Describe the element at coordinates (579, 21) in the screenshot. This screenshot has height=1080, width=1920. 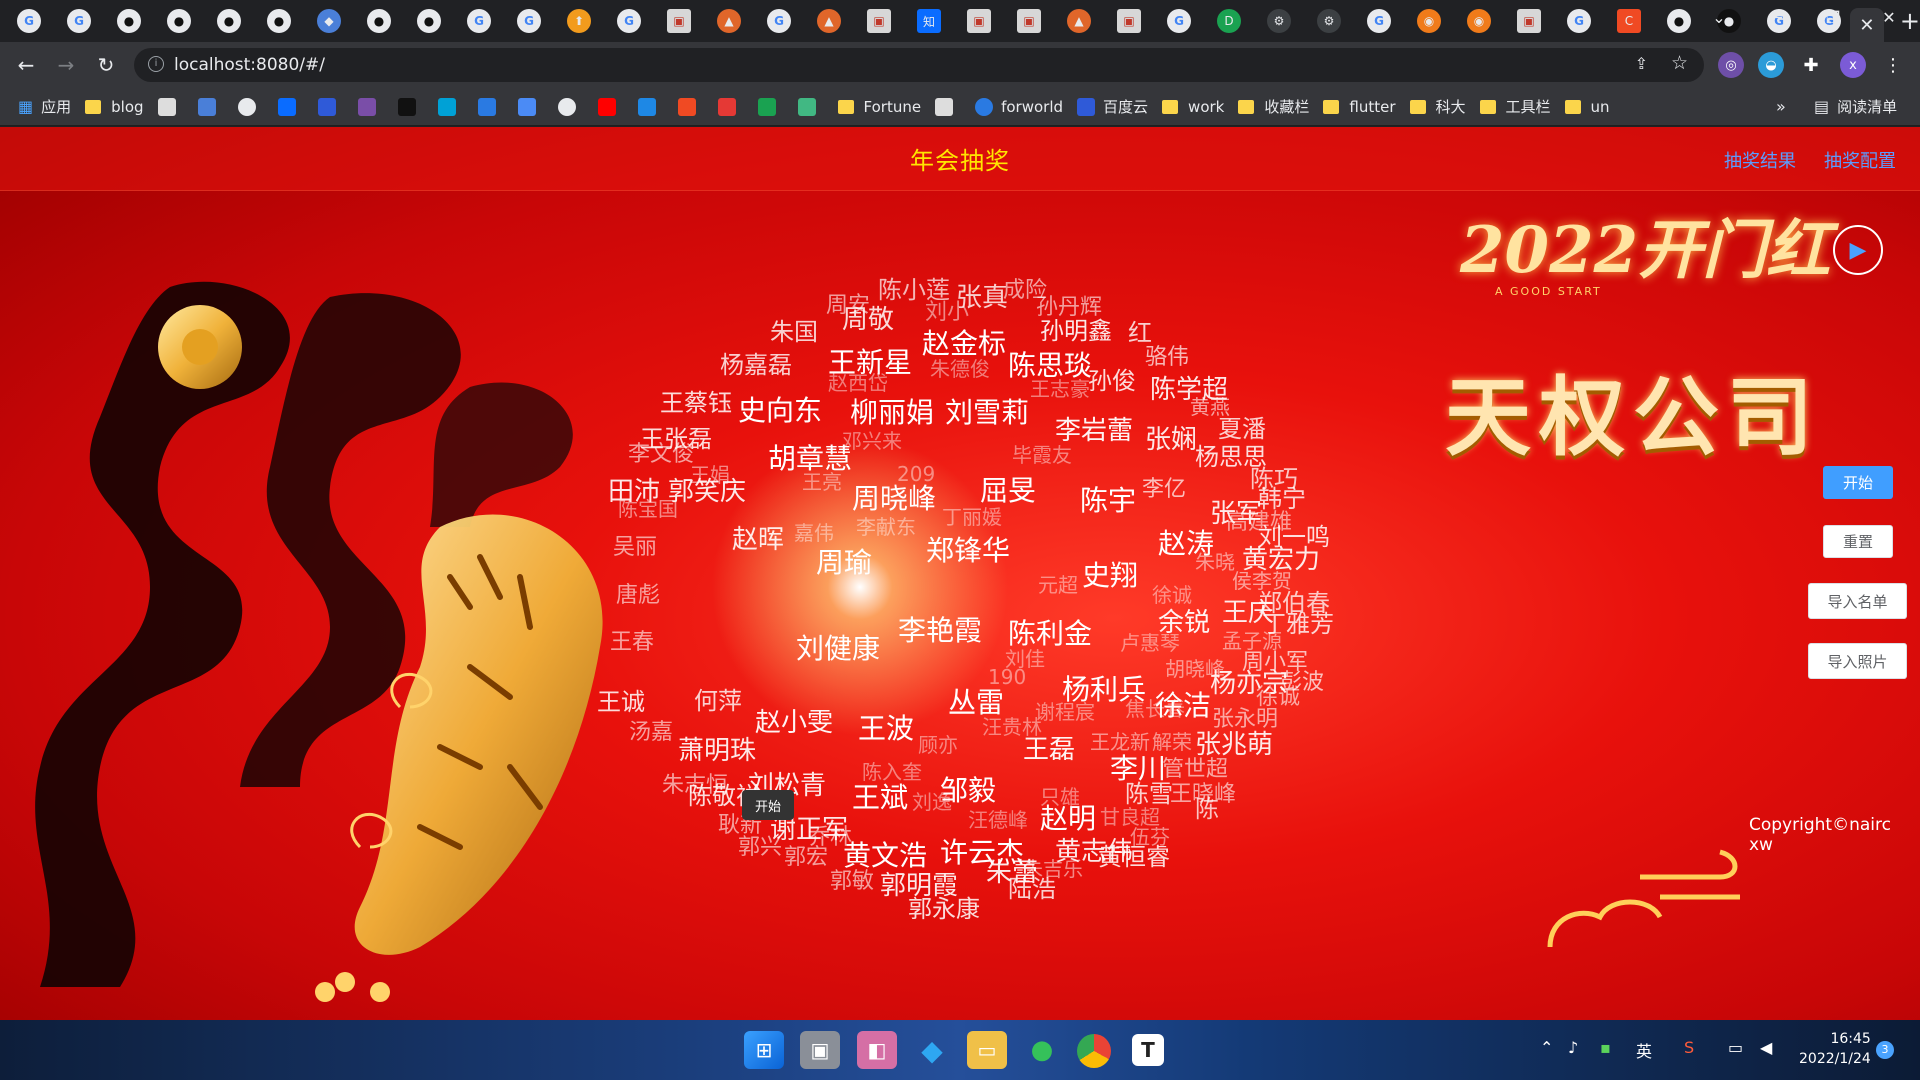
I see `tab-site-icon: ⬆` at that location.